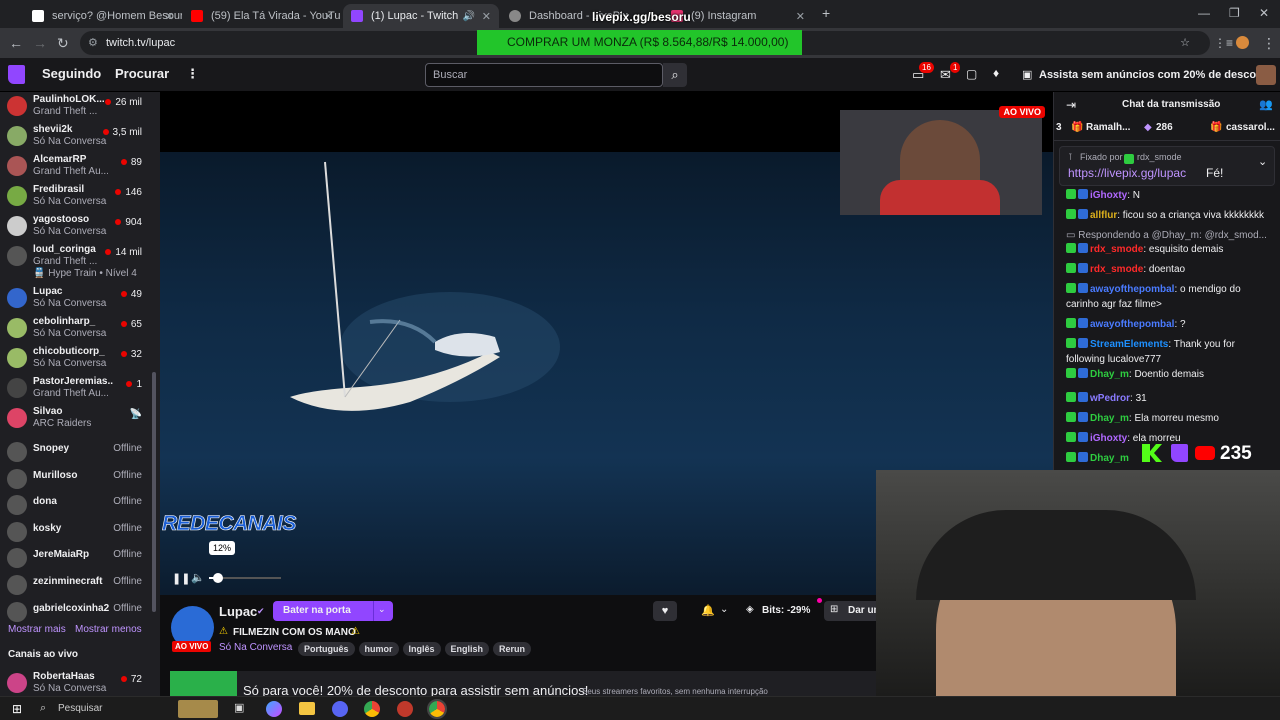  Describe the element at coordinates (1129, 344) in the screenshot. I see `chat-username: StreamElements` at that location.